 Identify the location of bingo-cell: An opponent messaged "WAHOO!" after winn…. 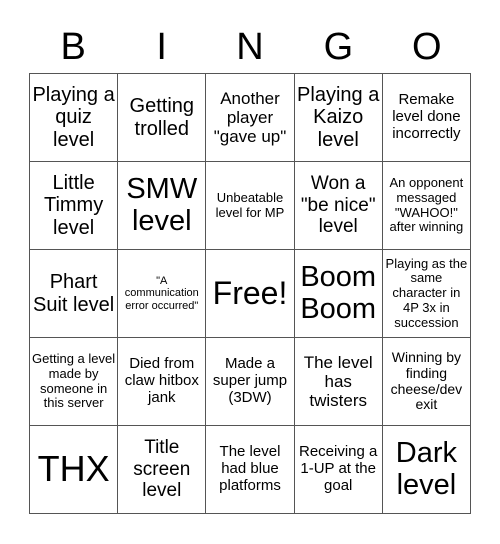
(426, 206).